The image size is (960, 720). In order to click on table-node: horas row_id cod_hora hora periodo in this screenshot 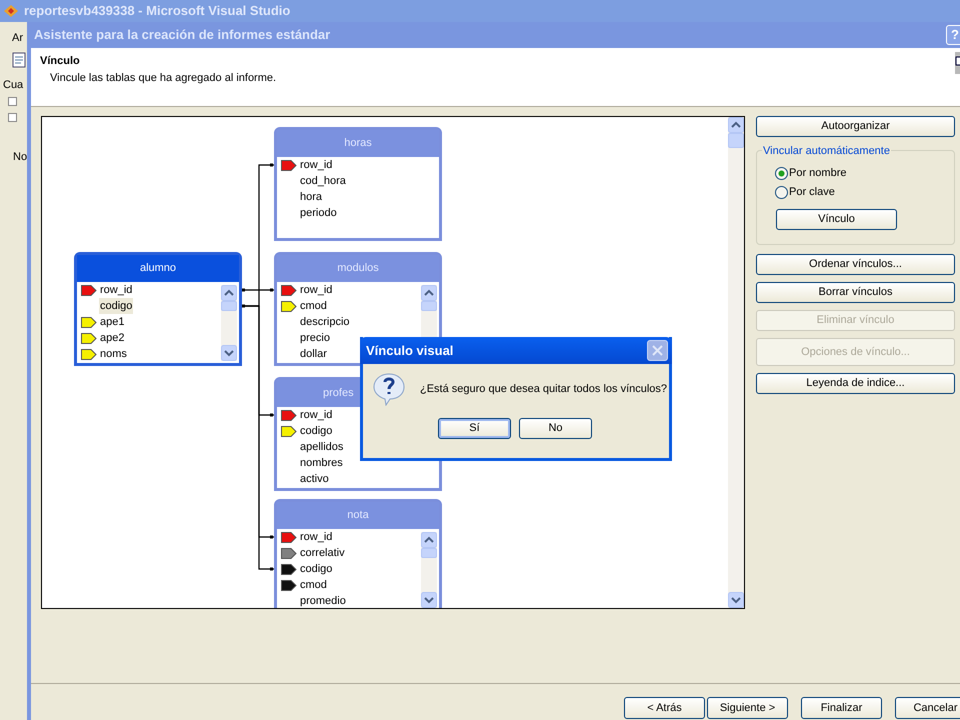, I will do `click(358, 184)`.